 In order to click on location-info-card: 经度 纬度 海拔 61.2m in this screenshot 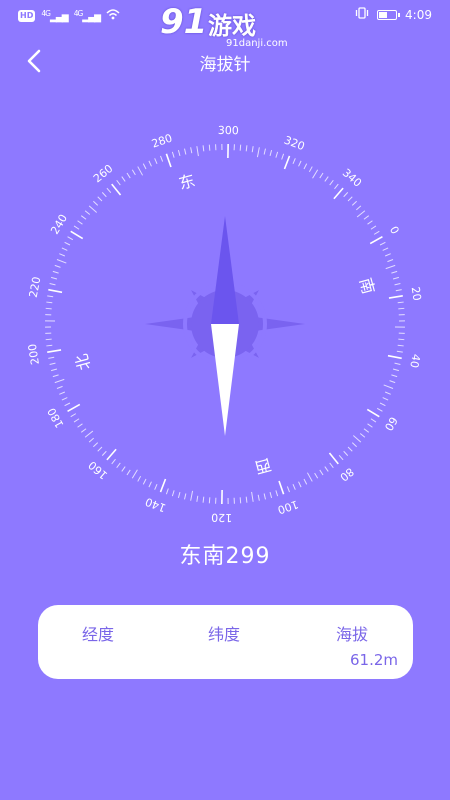, I will do `click(225, 642)`.